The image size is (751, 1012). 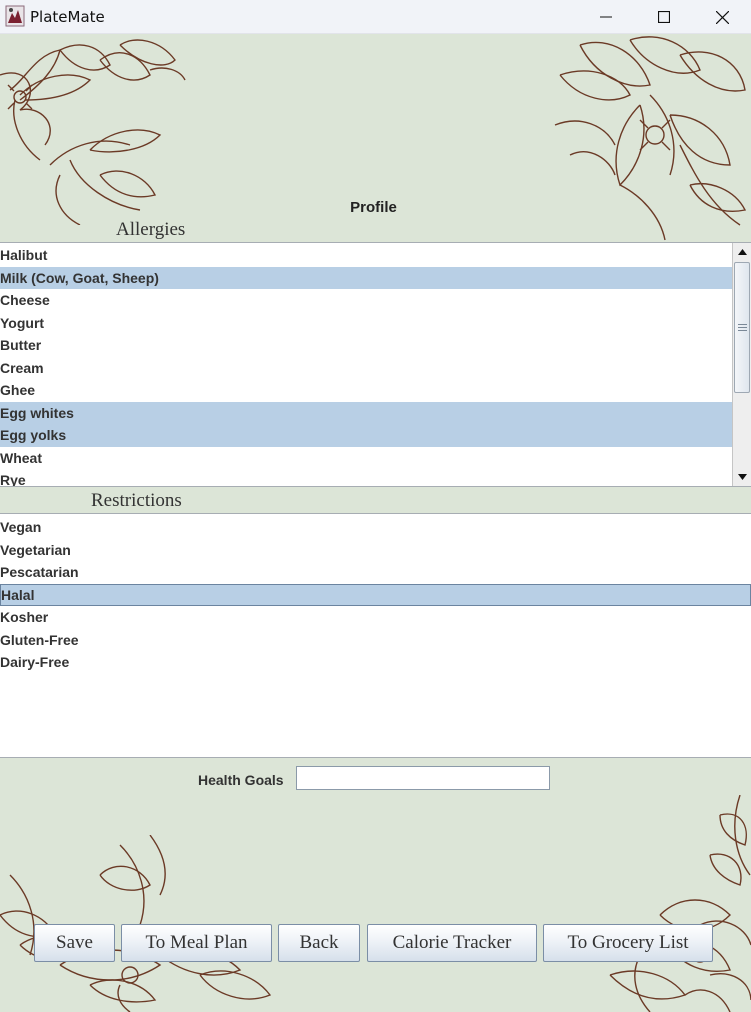 I want to click on scroll-down-button, so click(x=742, y=477).